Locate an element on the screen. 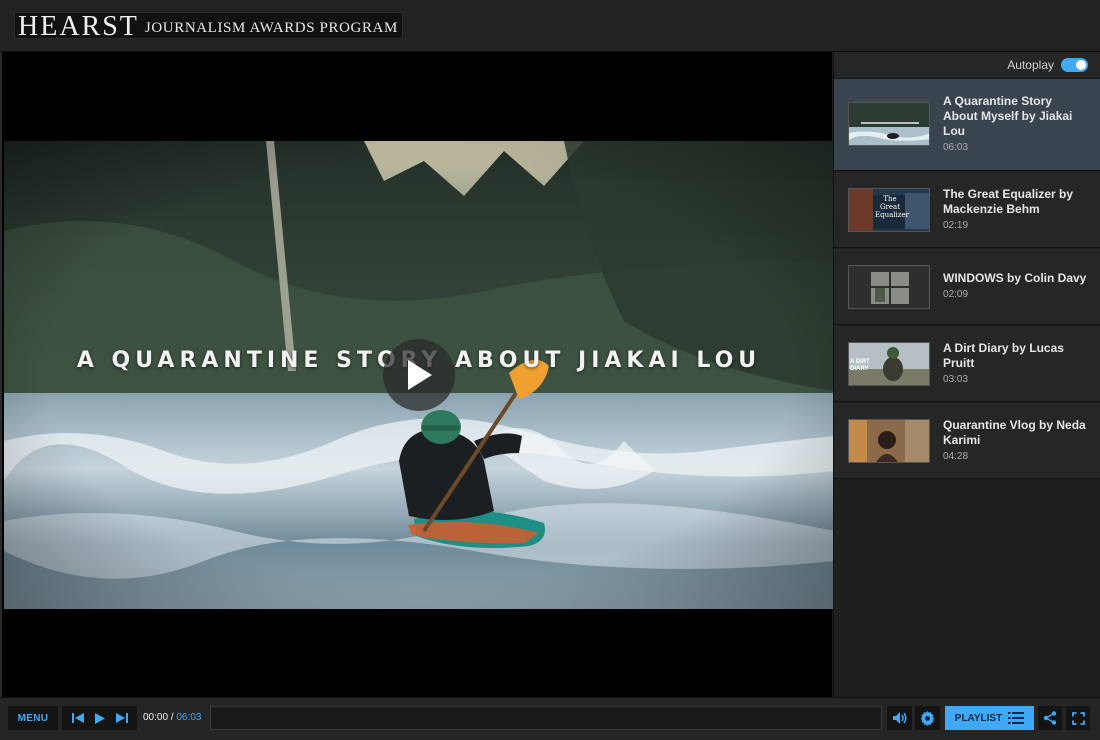 The height and width of the screenshot is (740, 1100). logo-main-text: HEARST is located at coordinates (78, 26).